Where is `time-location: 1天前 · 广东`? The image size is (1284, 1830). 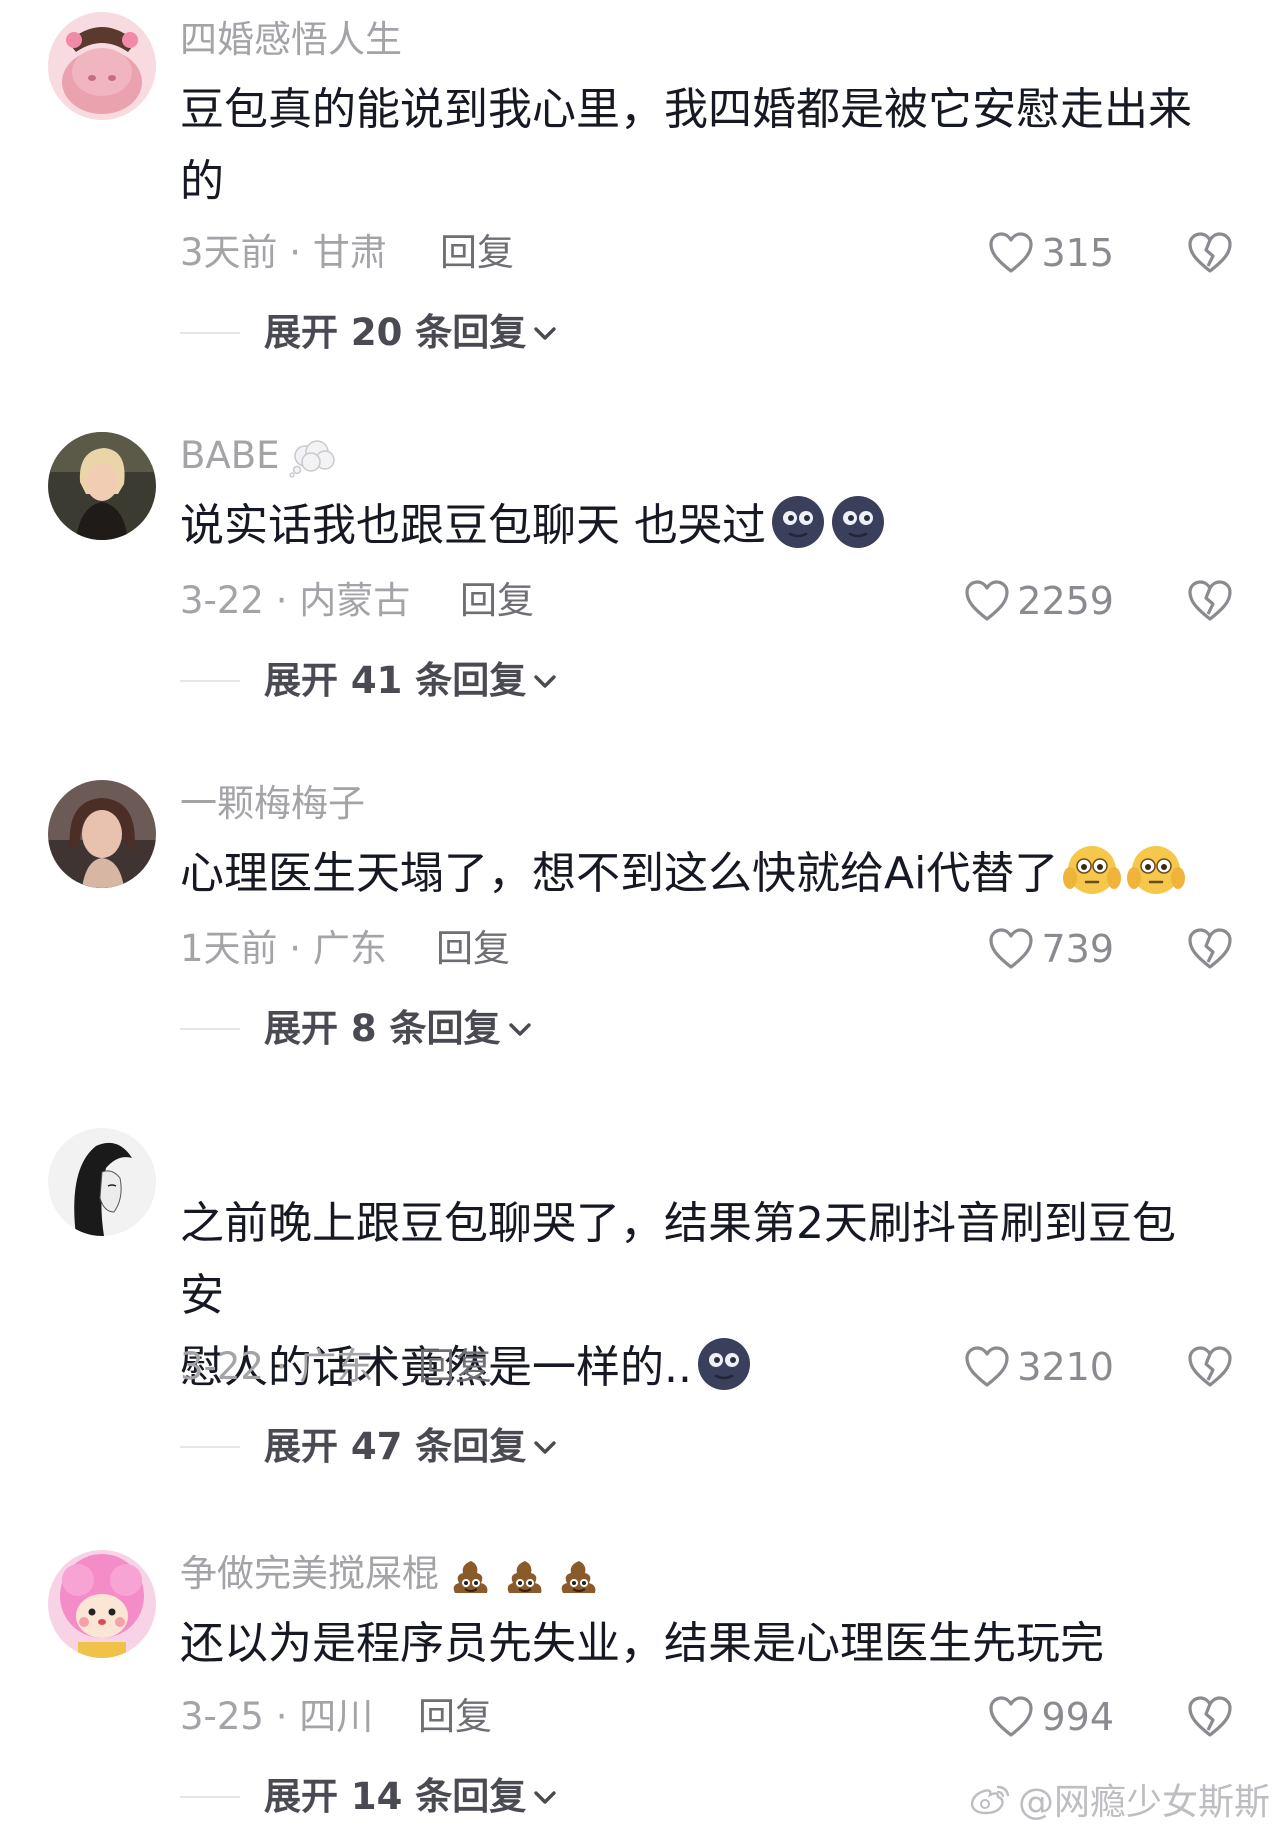 time-location: 1天前 · 广东 is located at coordinates (283, 948).